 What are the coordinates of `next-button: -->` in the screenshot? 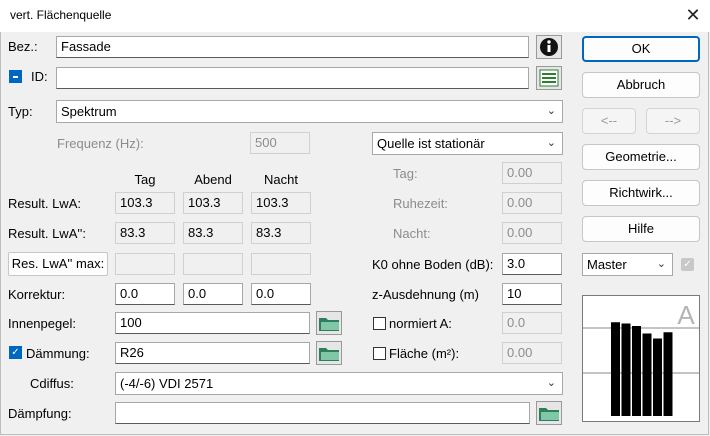 It's located at (673, 121).